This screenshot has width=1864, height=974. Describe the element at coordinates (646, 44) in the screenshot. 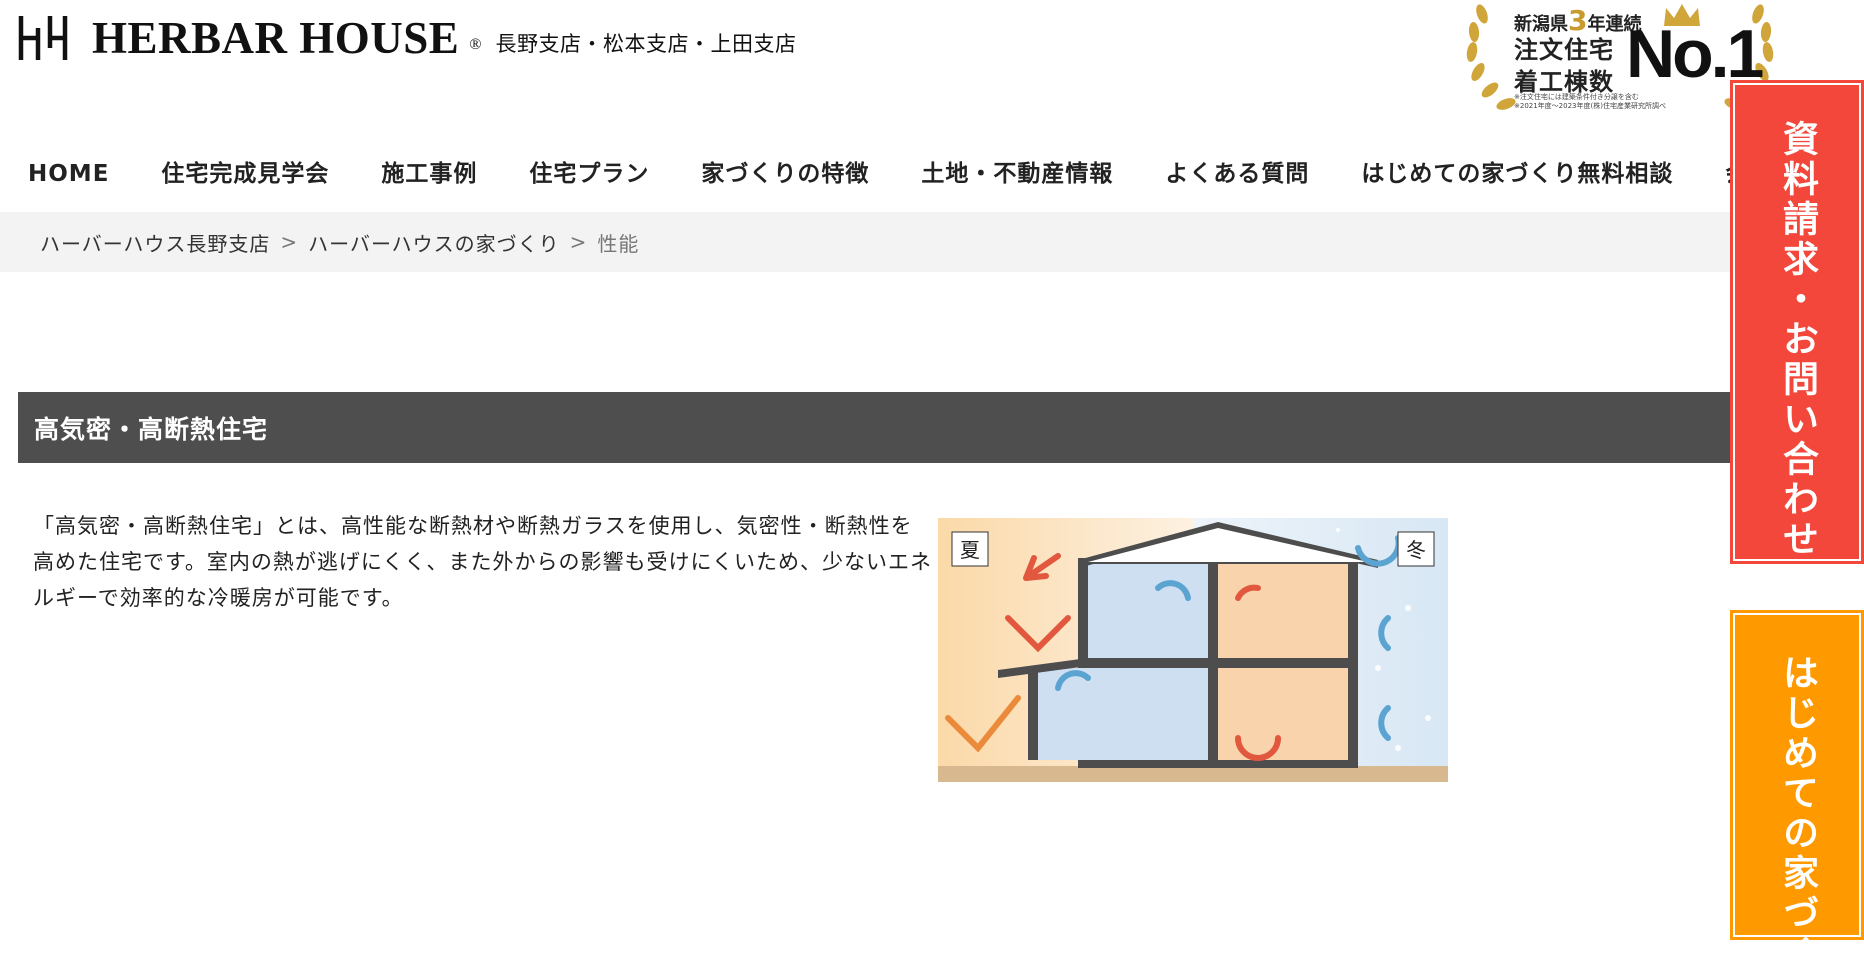

I see `branch-list: 長野支店・松本支店・上田支店` at that location.